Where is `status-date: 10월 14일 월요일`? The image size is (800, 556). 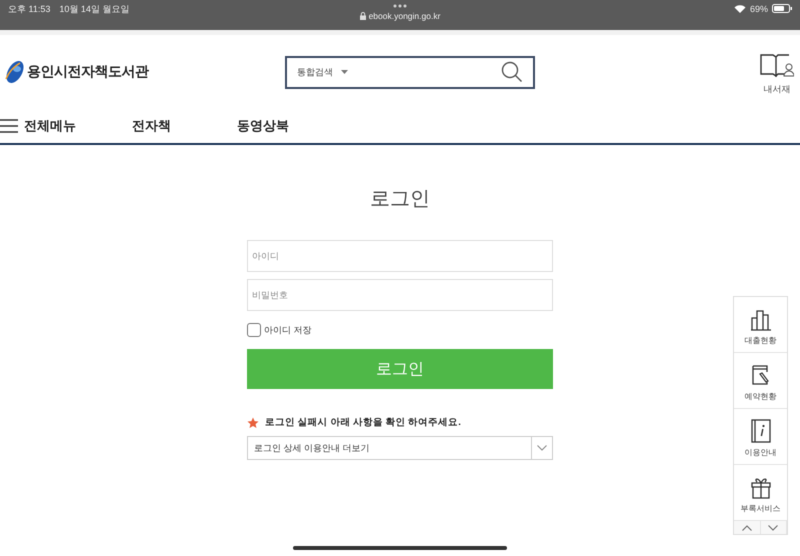 status-date: 10월 14일 월요일 is located at coordinates (94, 9).